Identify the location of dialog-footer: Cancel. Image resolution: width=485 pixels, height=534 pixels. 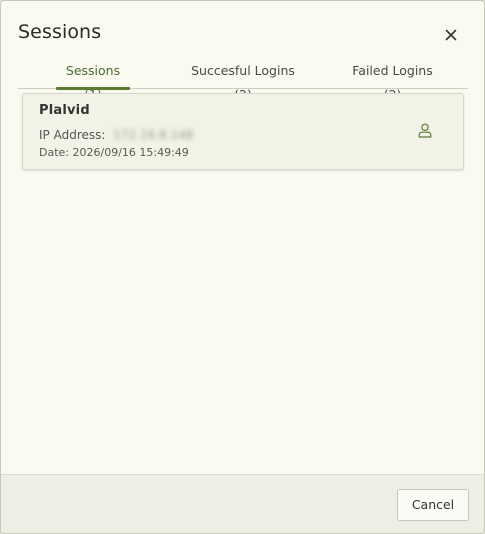
(242, 503).